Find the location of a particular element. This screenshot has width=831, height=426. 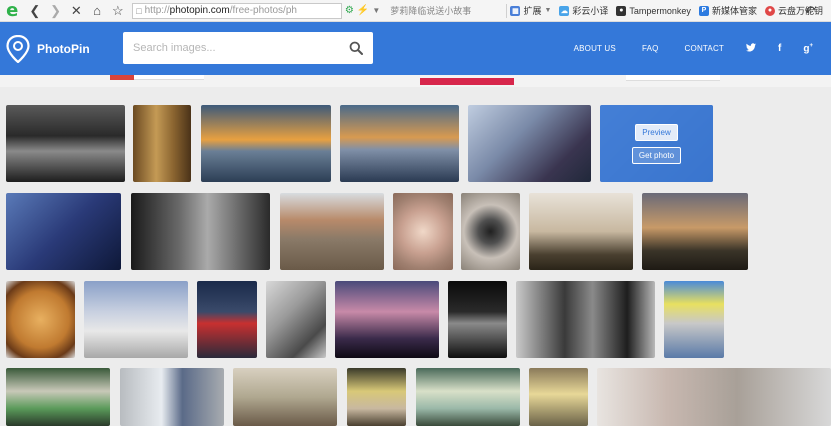

photo-bread-loaf is located at coordinates (40, 319).